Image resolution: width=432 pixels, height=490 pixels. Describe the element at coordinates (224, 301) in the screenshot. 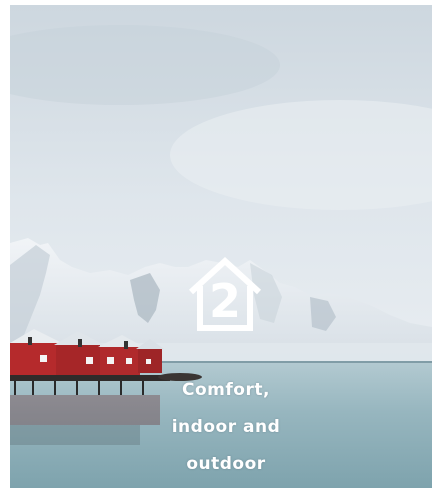

I see `section-number: 2` at that location.